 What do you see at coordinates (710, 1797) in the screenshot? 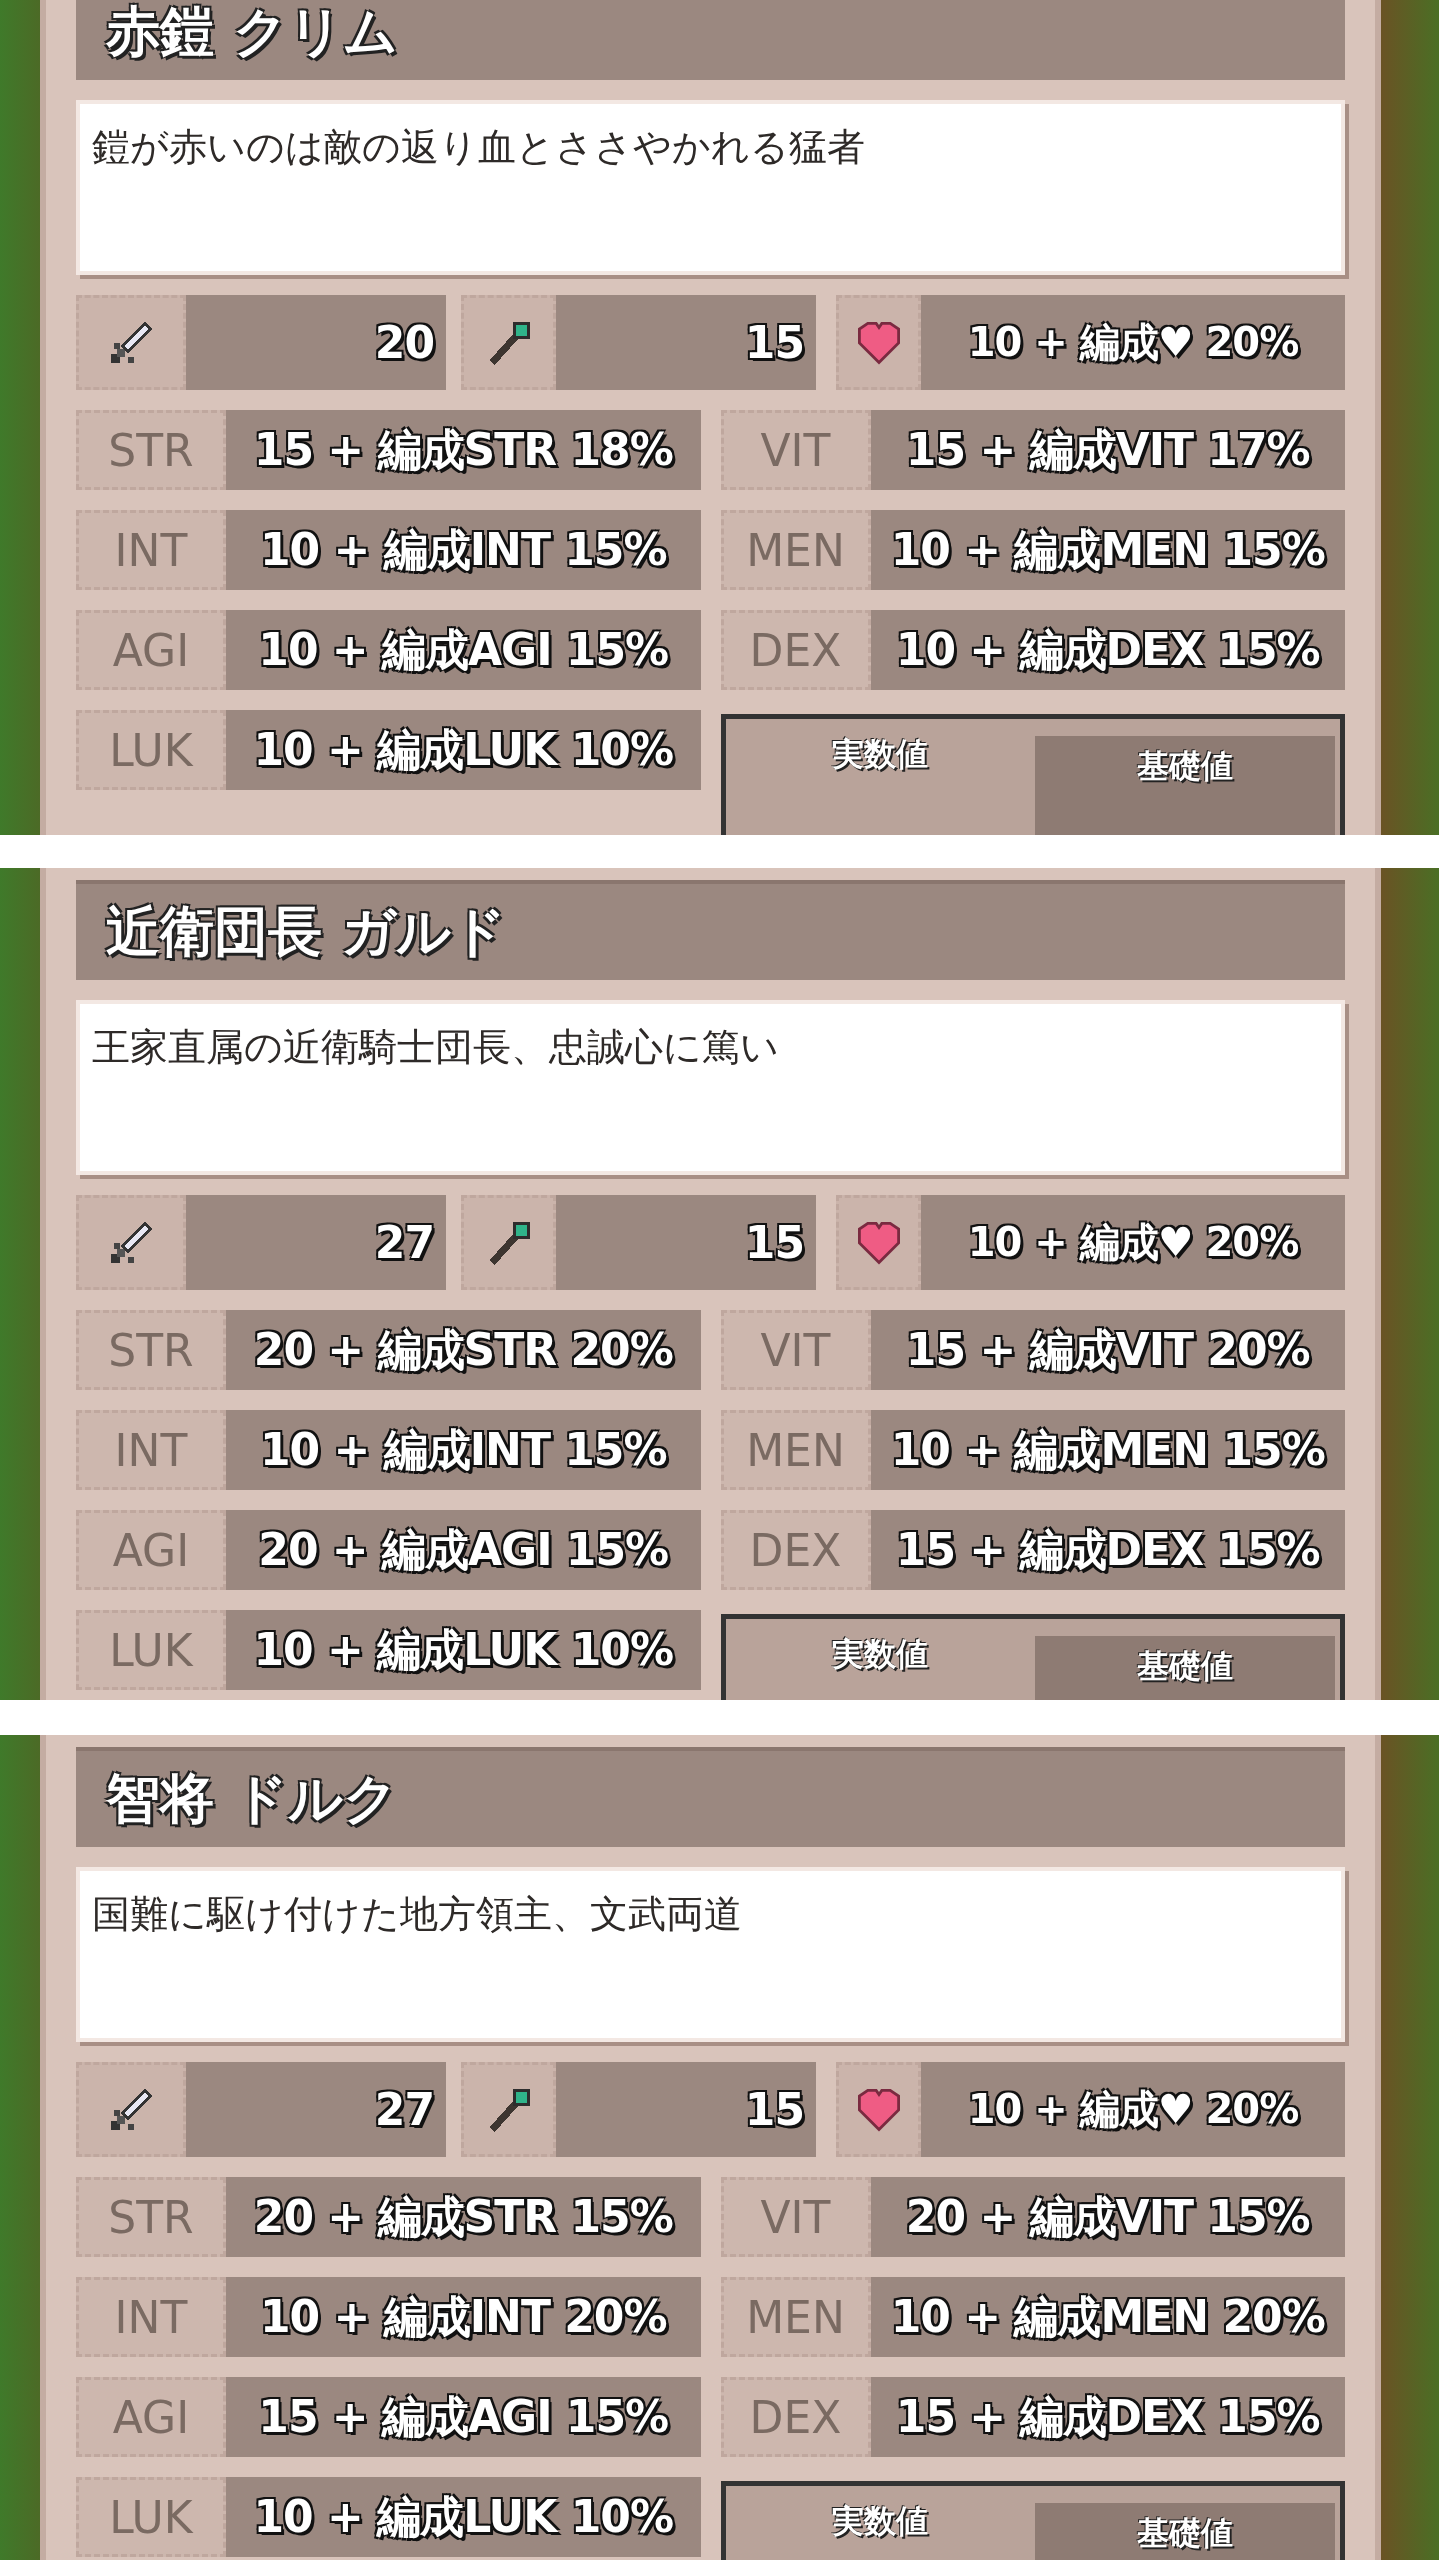
I see `character-name: 智将 ドルク` at bounding box center [710, 1797].